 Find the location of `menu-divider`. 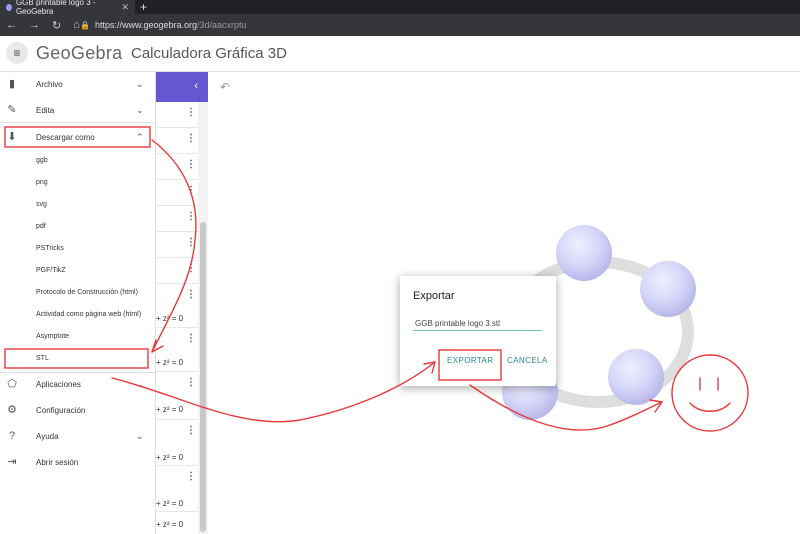

menu-divider is located at coordinates (78, 122).